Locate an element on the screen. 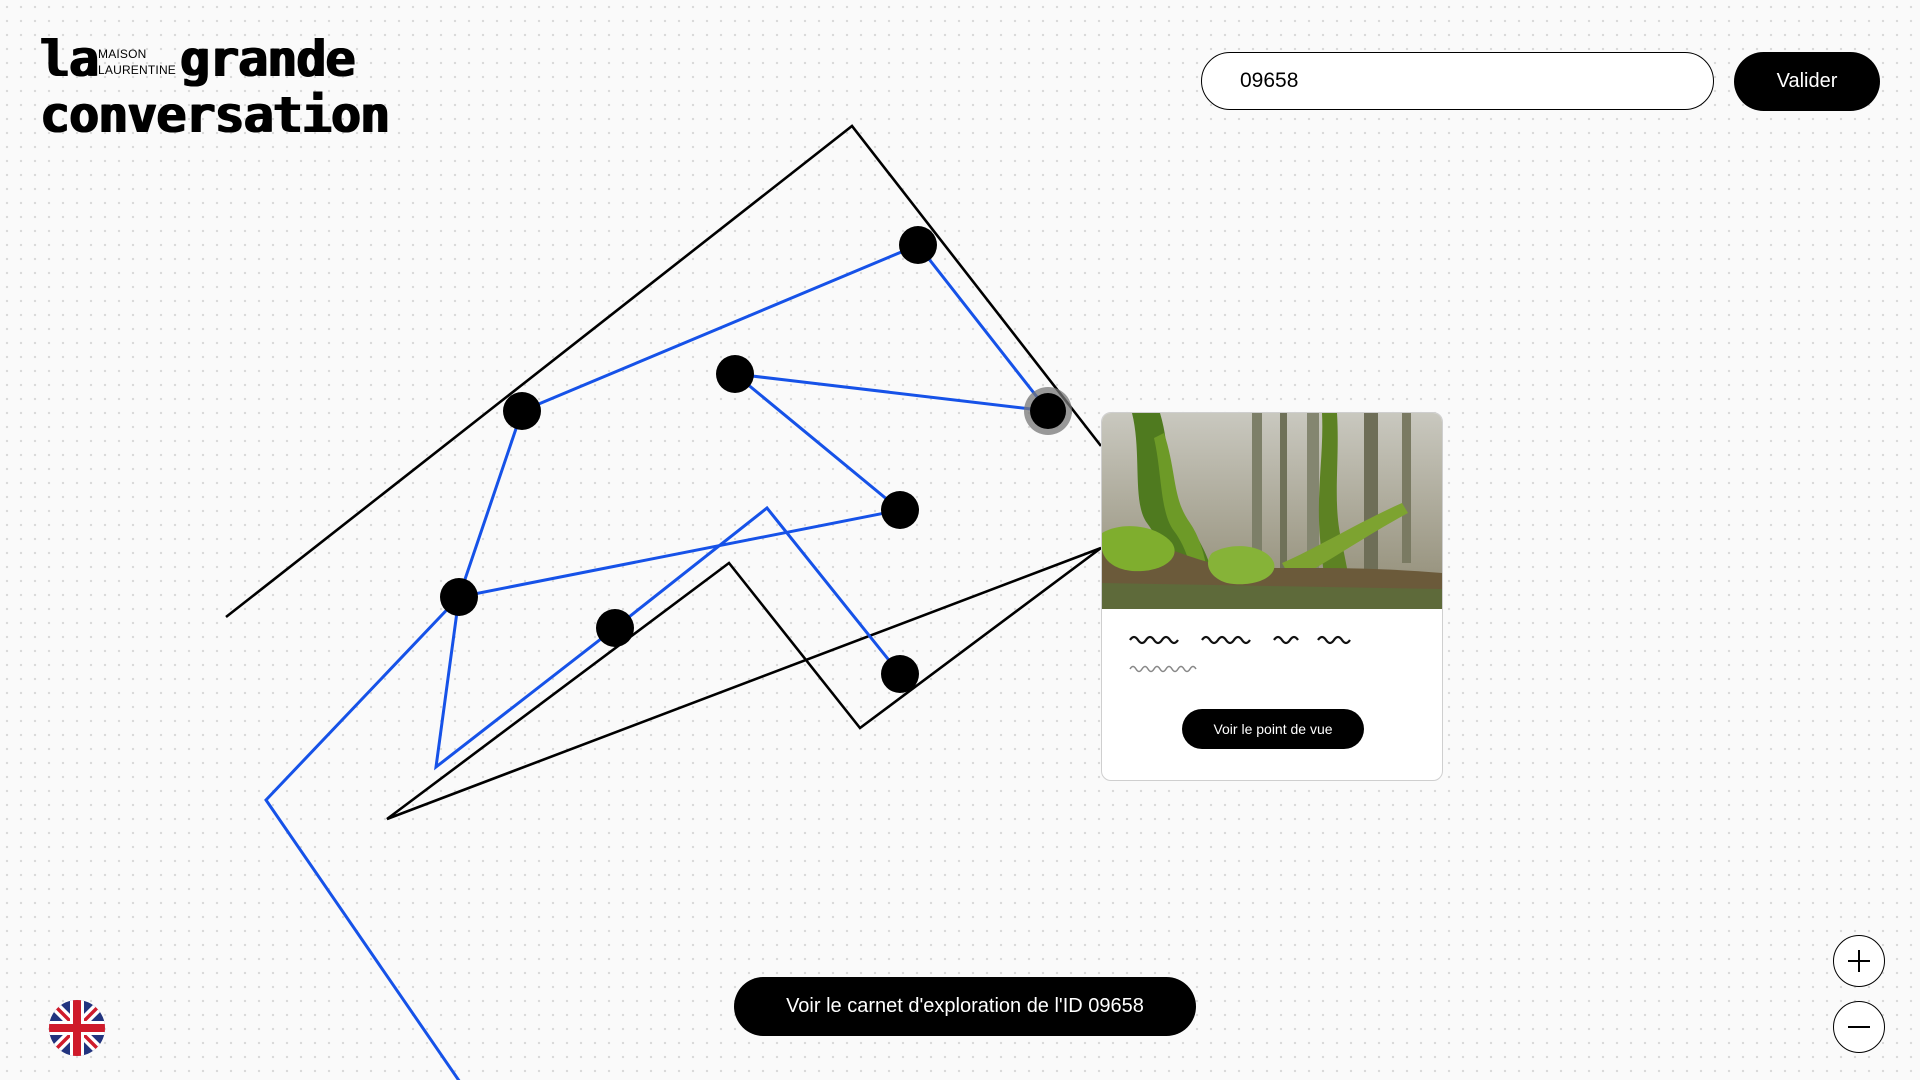 The image size is (1920, 1080). viewpoint-card: Voir le point de vue is located at coordinates (1272, 596).